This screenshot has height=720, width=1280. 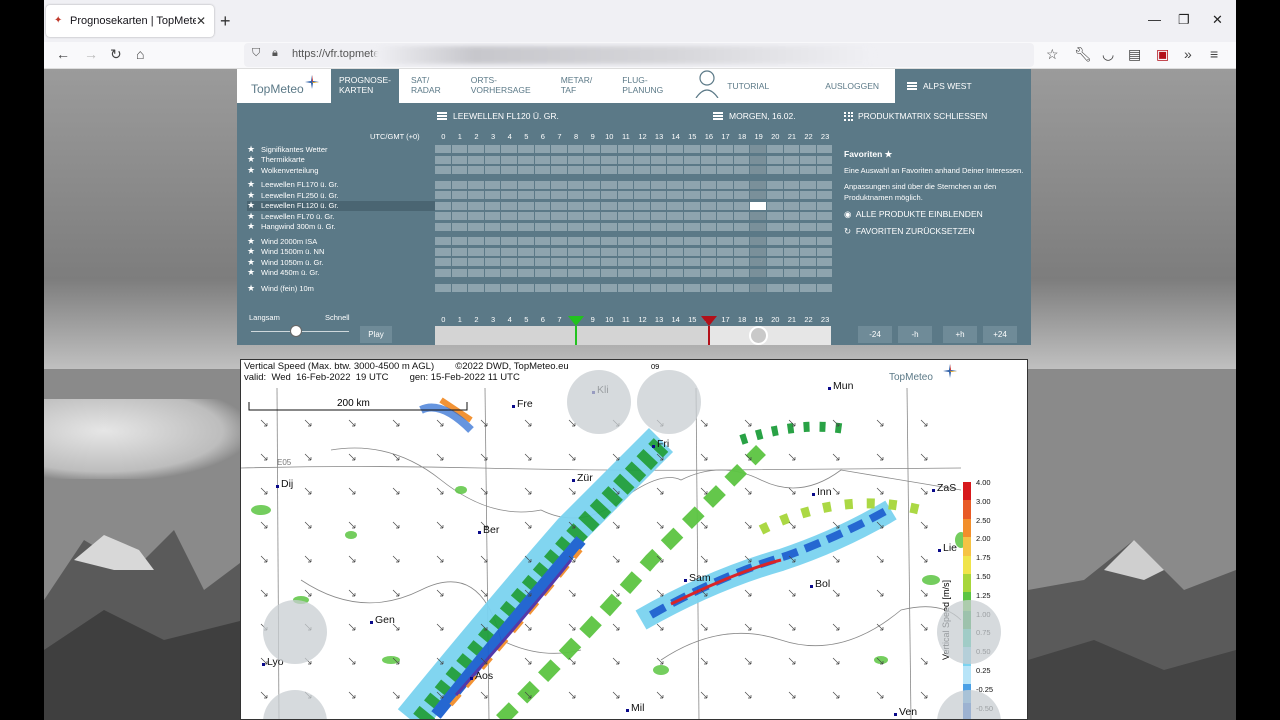 What do you see at coordinates (1217, 20) in the screenshot?
I see `close-window-button: ✕` at bounding box center [1217, 20].